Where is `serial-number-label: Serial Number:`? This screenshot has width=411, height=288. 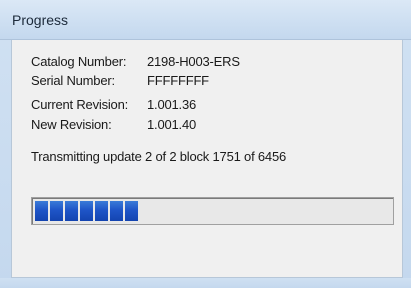
serial-number-label: Serial Number: is located at coordinates (73, 80).